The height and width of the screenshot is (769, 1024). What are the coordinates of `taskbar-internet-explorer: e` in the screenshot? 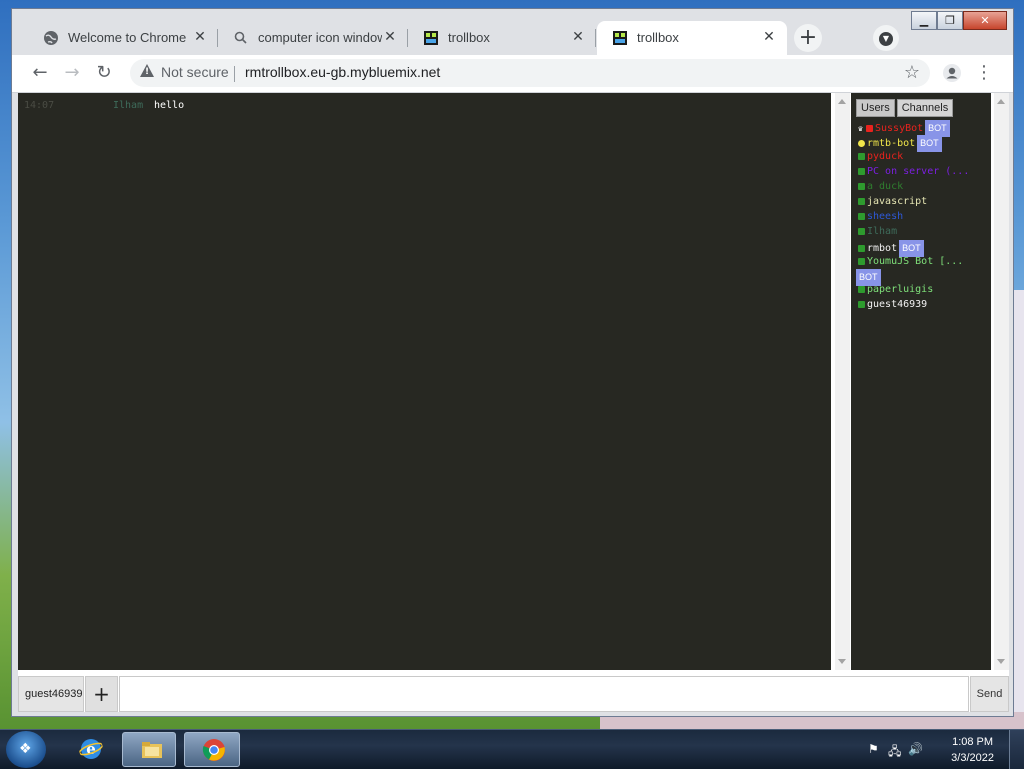 It's located at (90, 749).